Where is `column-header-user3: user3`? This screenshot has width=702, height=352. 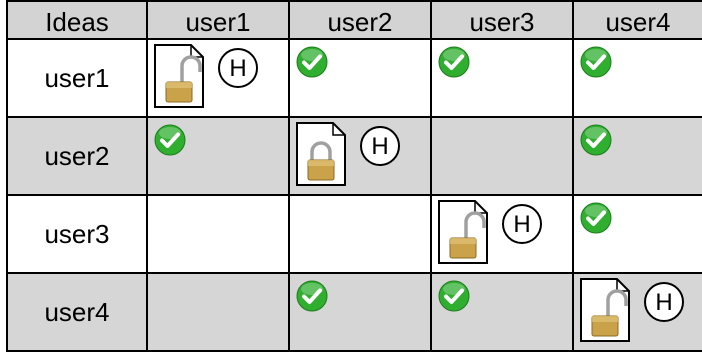
column-header-user3: user3 is located at coordinates (503, 20).